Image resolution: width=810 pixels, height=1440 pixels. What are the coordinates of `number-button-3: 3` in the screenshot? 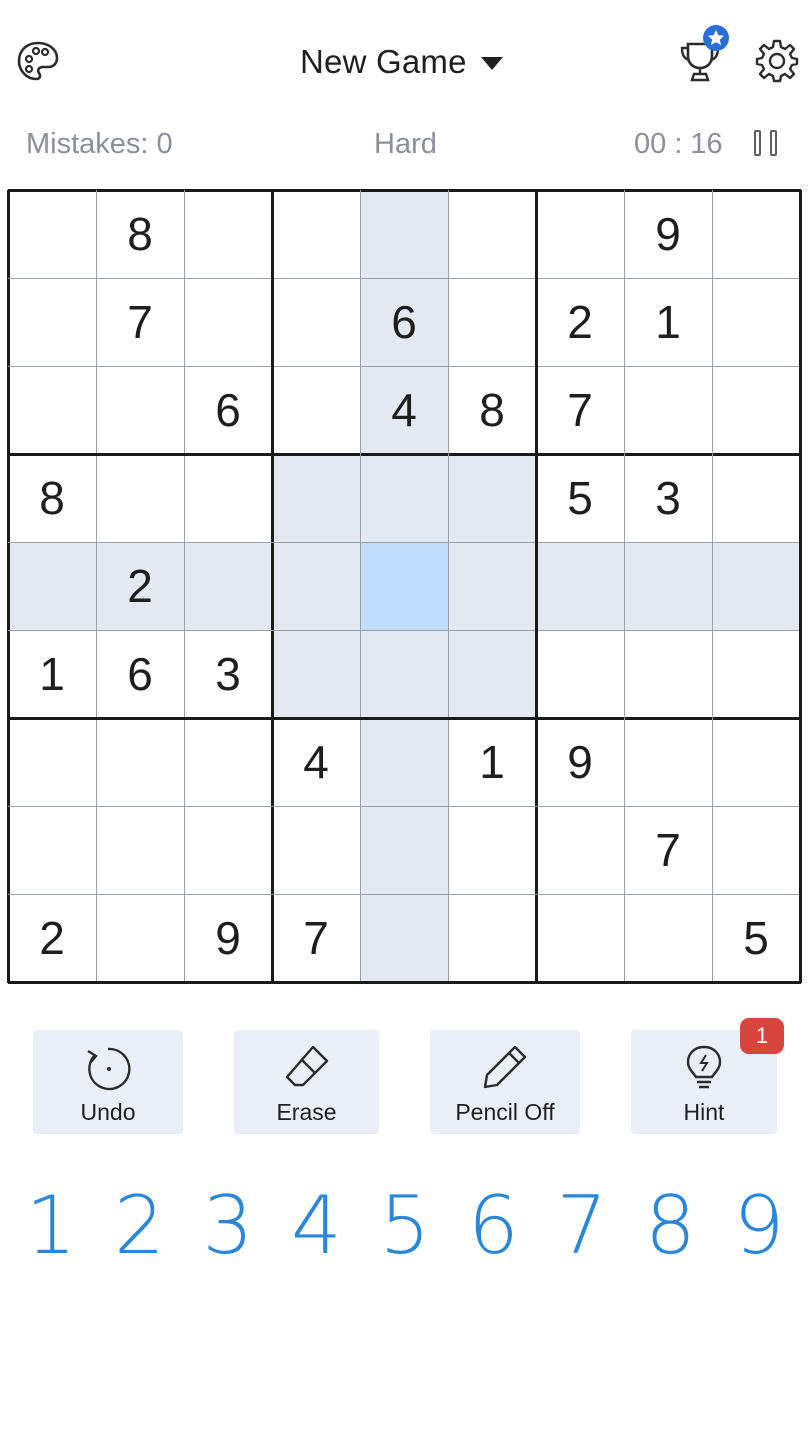 It's located at (228, 1225).